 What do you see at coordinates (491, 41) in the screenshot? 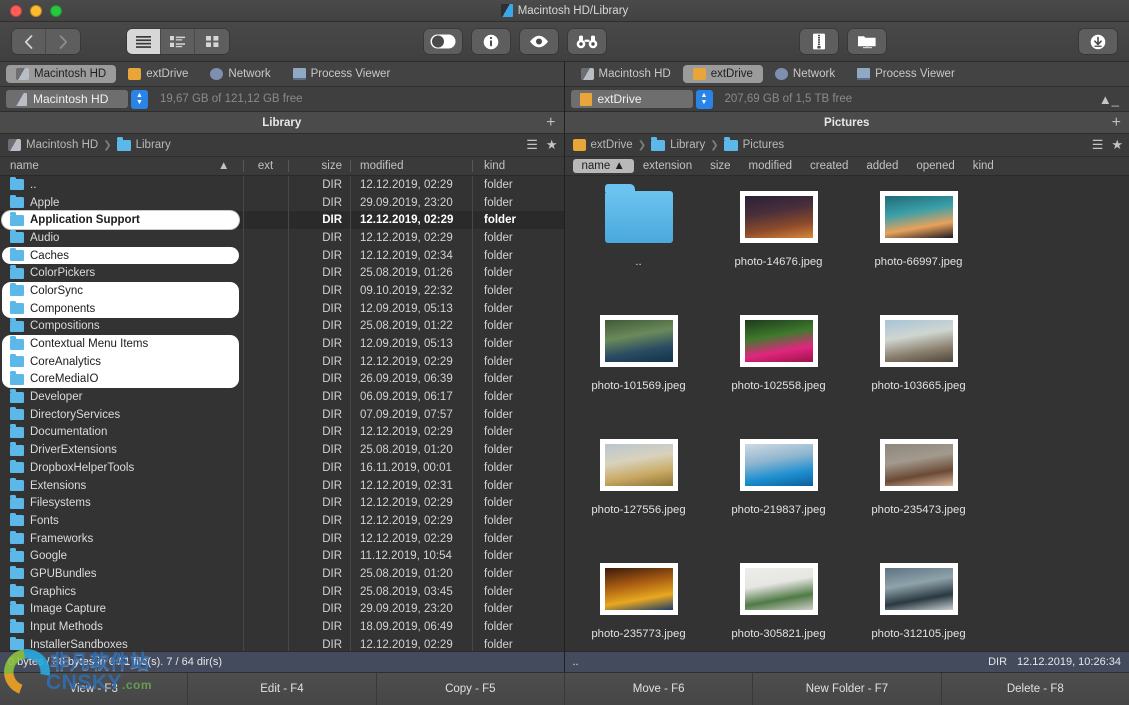
I see `info-button` at bounding box center [491, 41].